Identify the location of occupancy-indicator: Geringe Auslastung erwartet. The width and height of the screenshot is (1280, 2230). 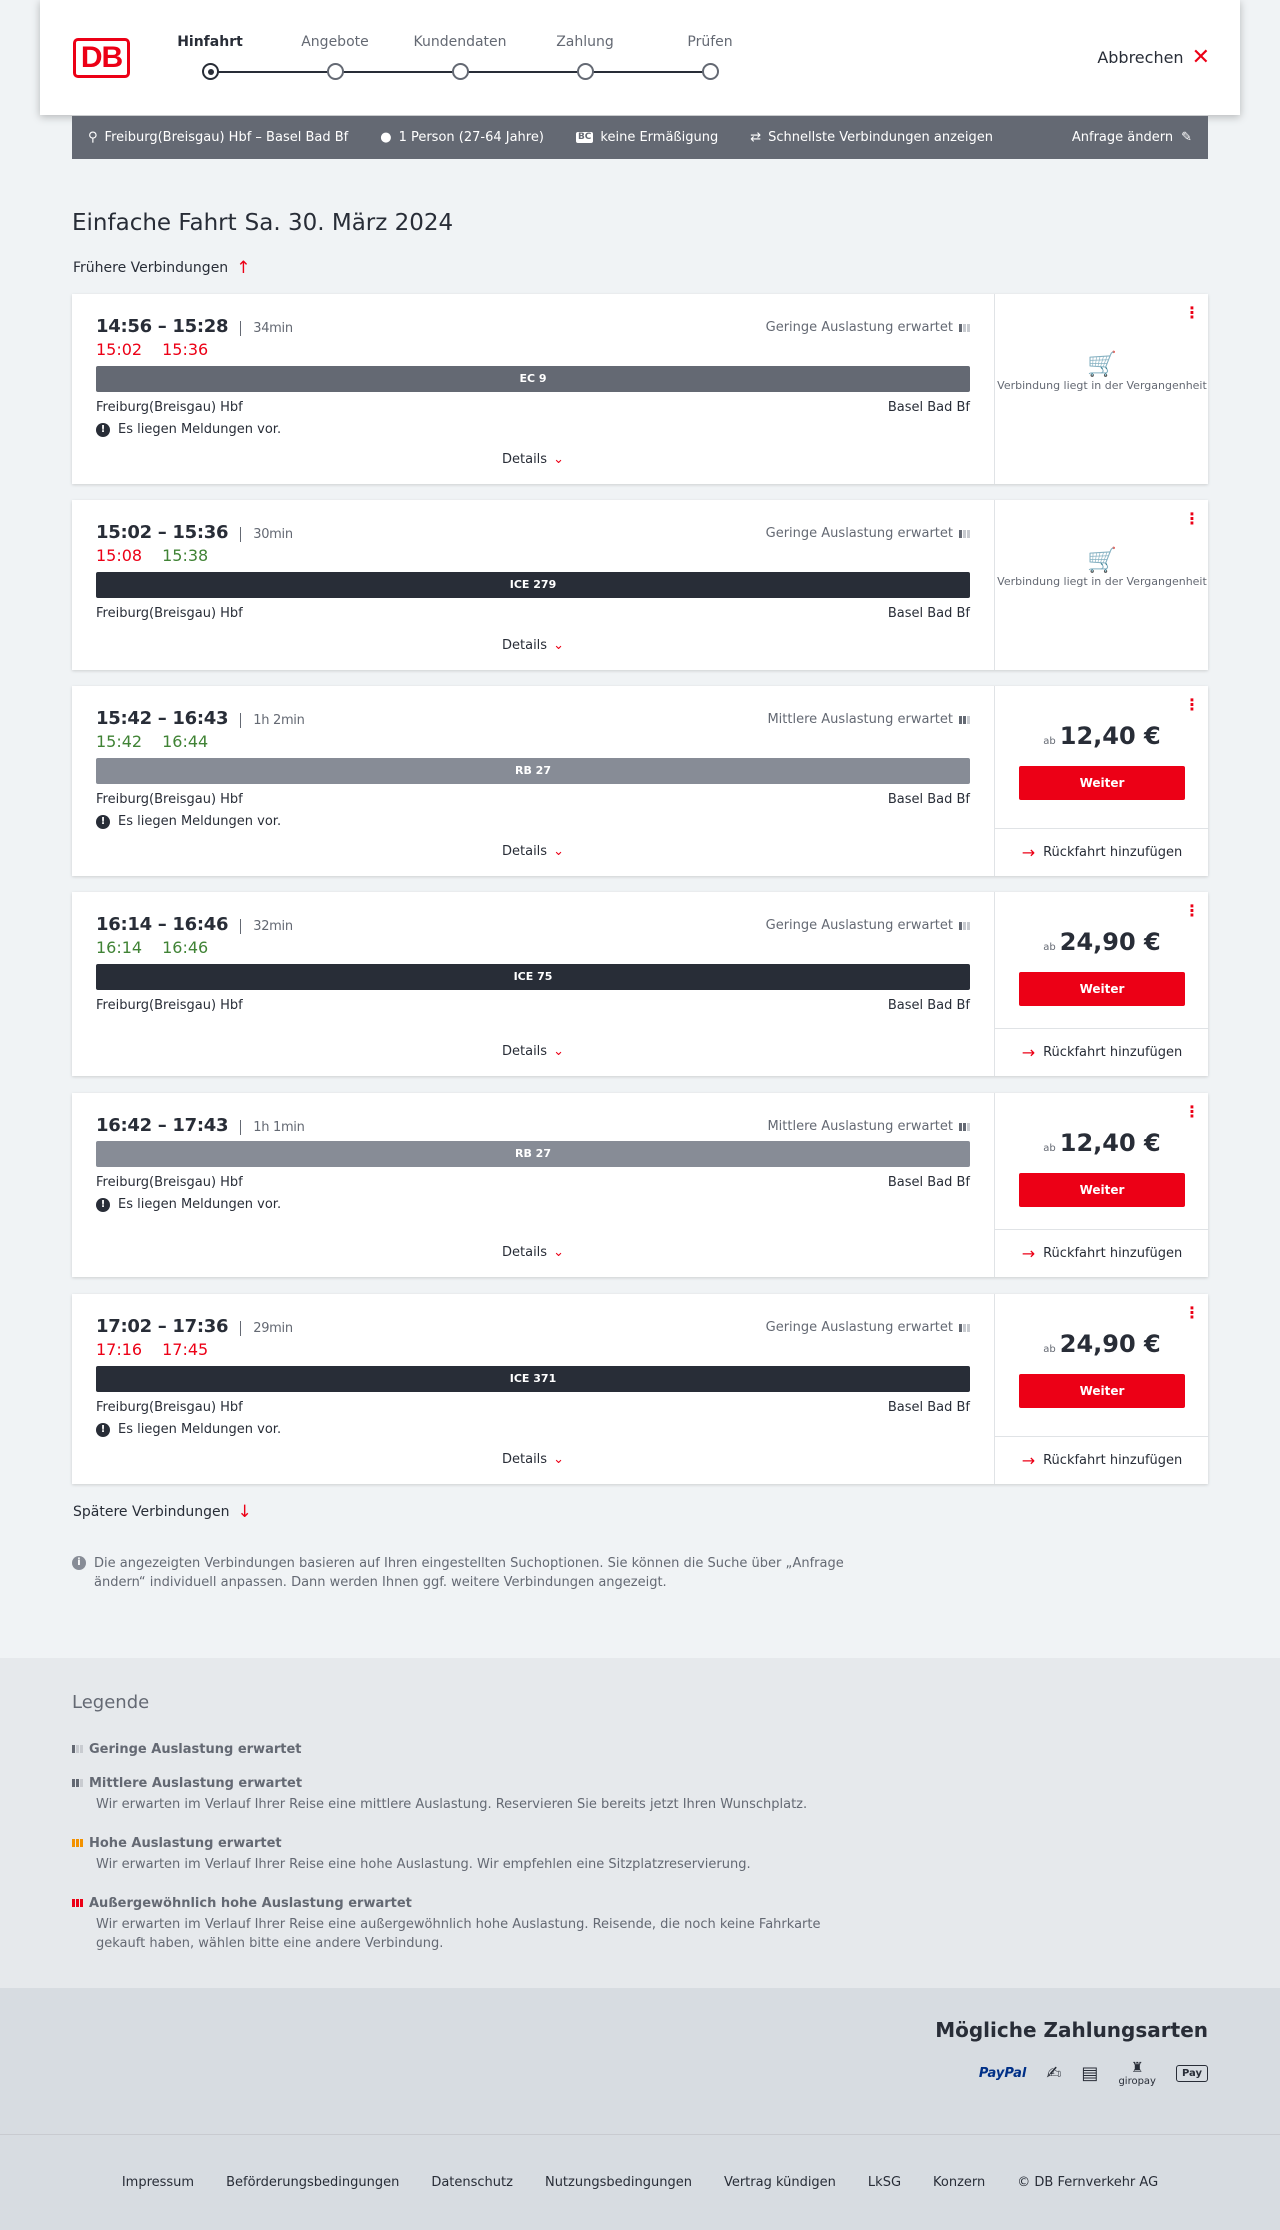
(868, 925).